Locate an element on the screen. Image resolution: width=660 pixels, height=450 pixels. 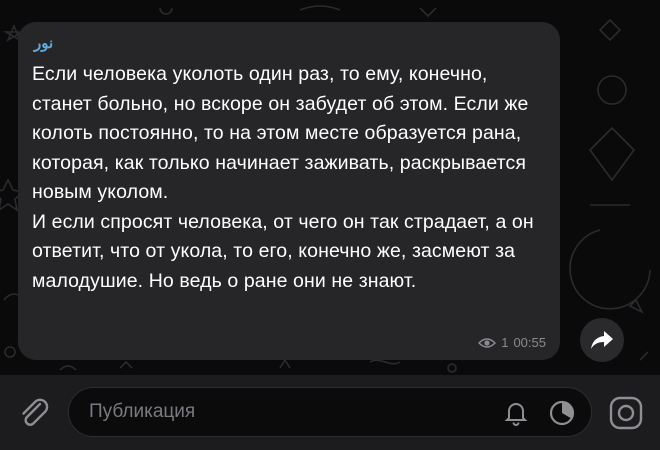
share-button is located at coordinates (602, 340).